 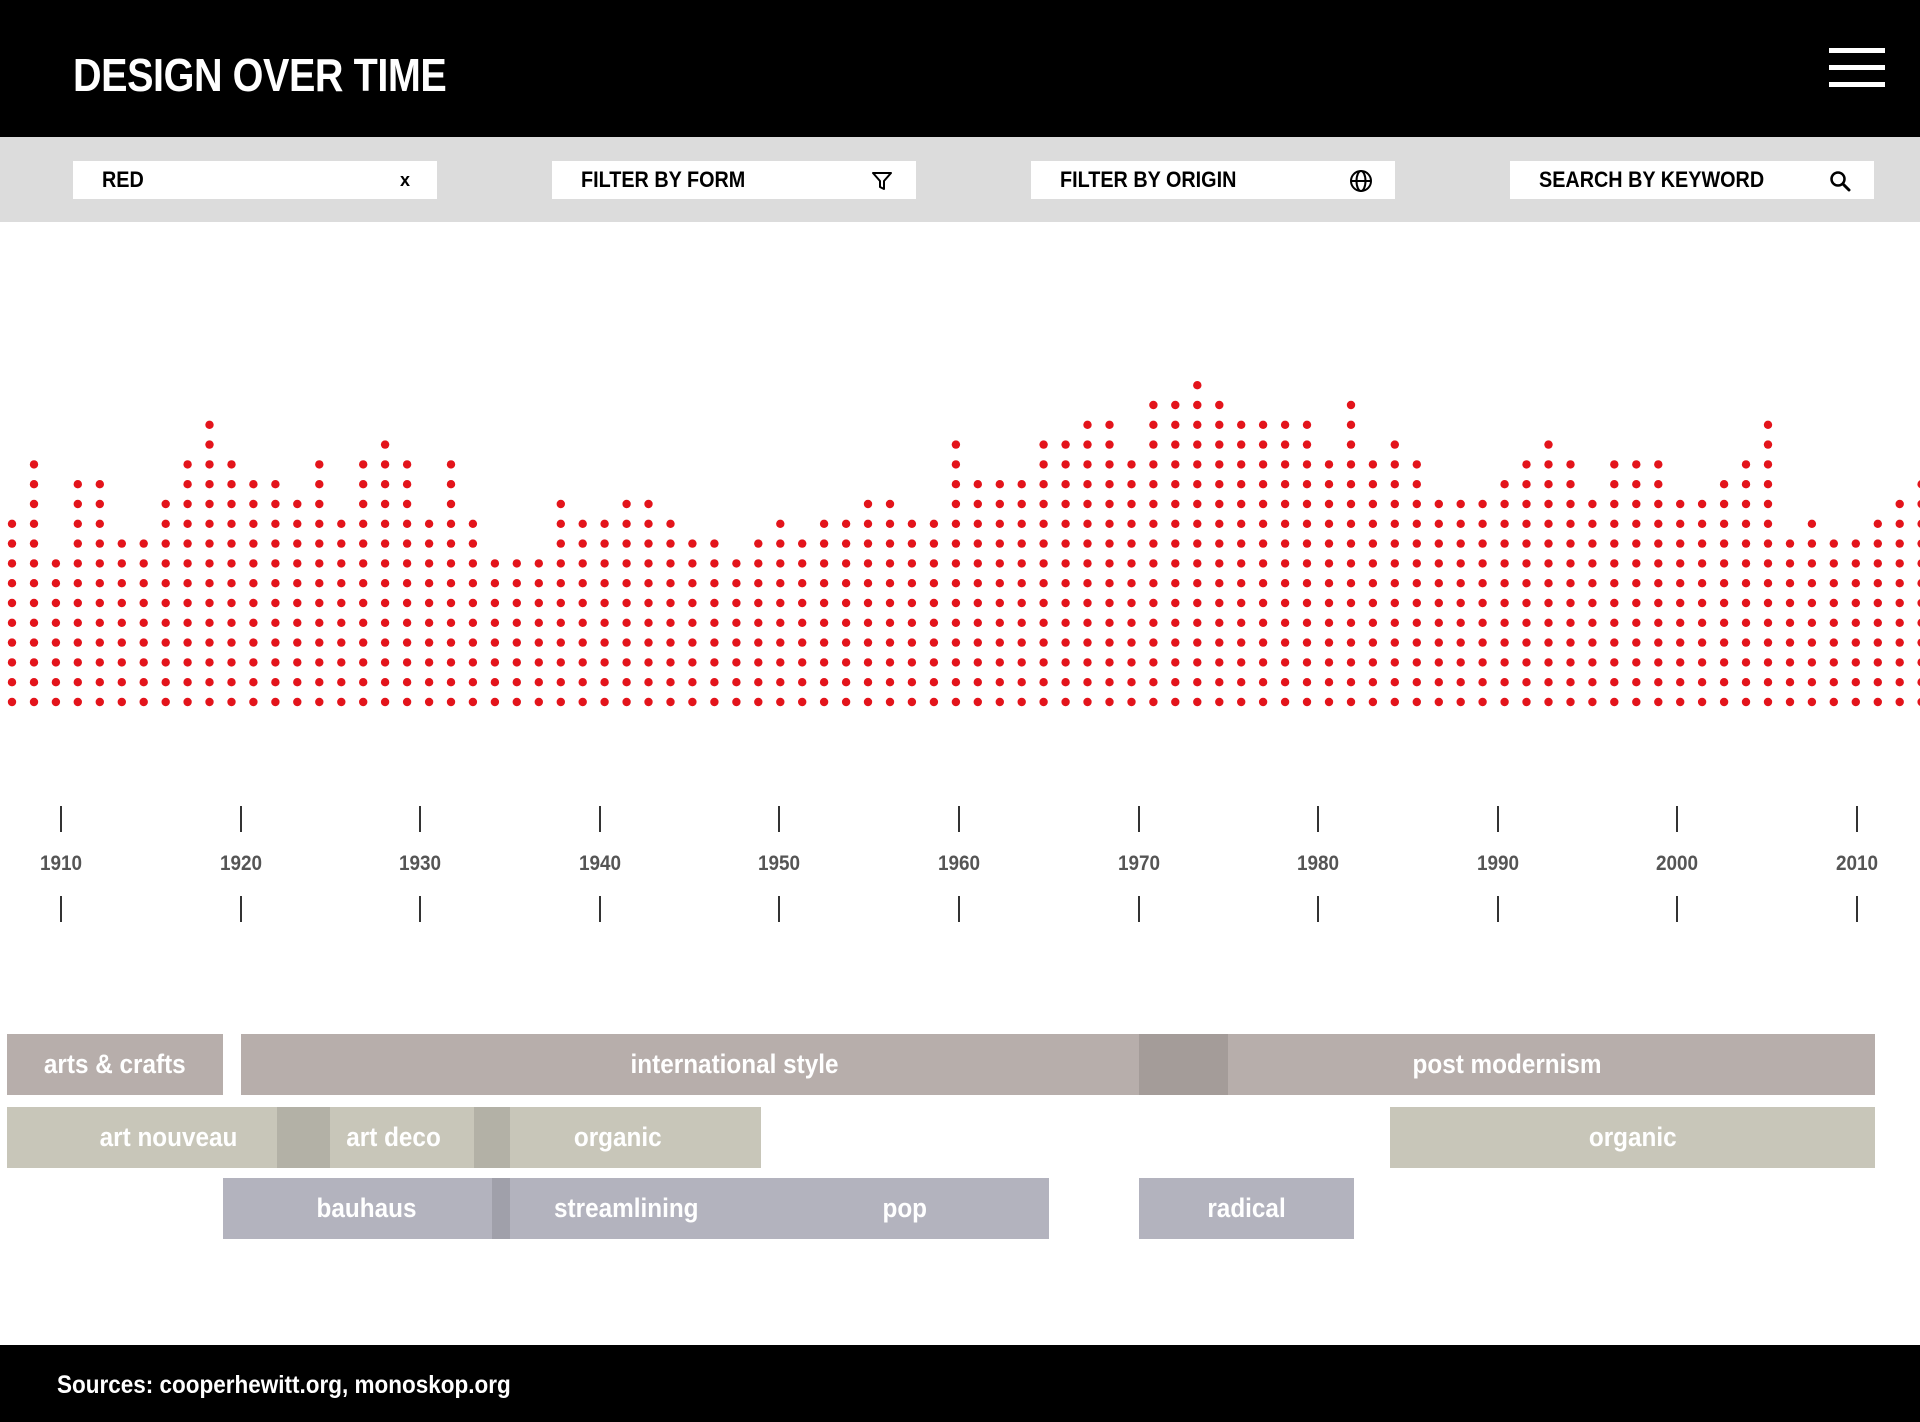 I want to click on color-filter-chip: RED x, so click(x=255, y=180).